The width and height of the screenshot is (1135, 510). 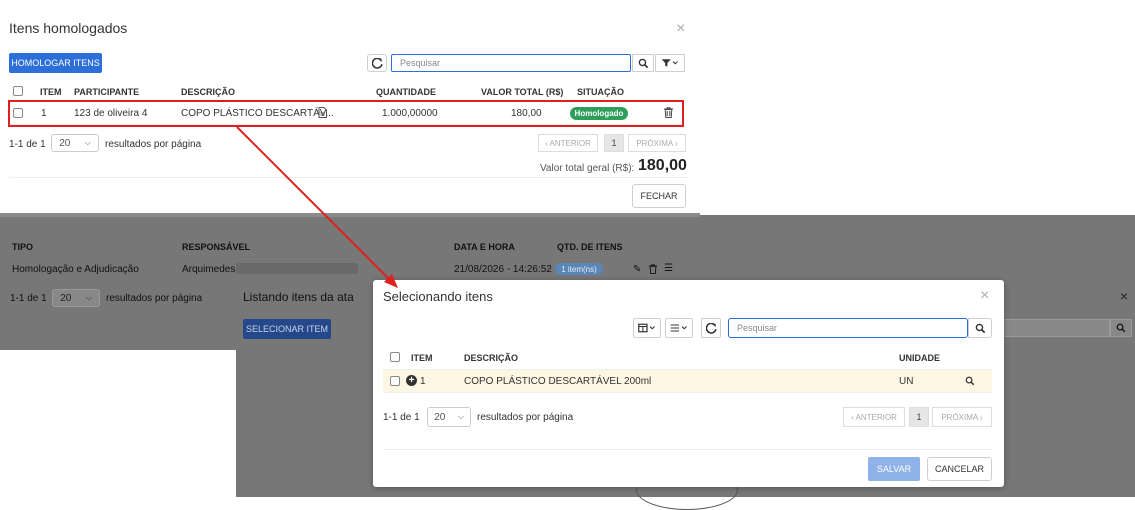 I want to click on annotation-arrow, so click(x=317, y=207).